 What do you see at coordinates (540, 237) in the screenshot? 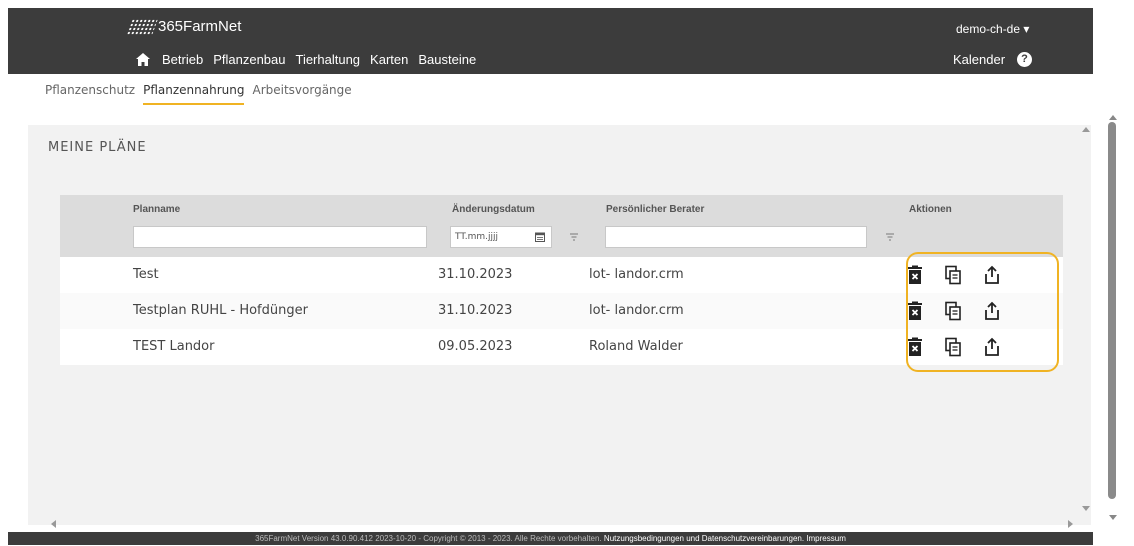
I see `calendar-icon` at bounding box center [540, 237].